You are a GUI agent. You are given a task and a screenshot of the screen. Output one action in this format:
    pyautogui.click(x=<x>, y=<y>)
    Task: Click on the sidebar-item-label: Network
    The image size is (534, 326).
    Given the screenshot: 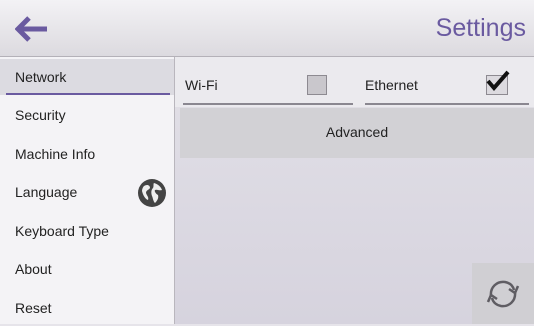 What is the action you would take?
    pyautogui.click(x=41, y=77)
    